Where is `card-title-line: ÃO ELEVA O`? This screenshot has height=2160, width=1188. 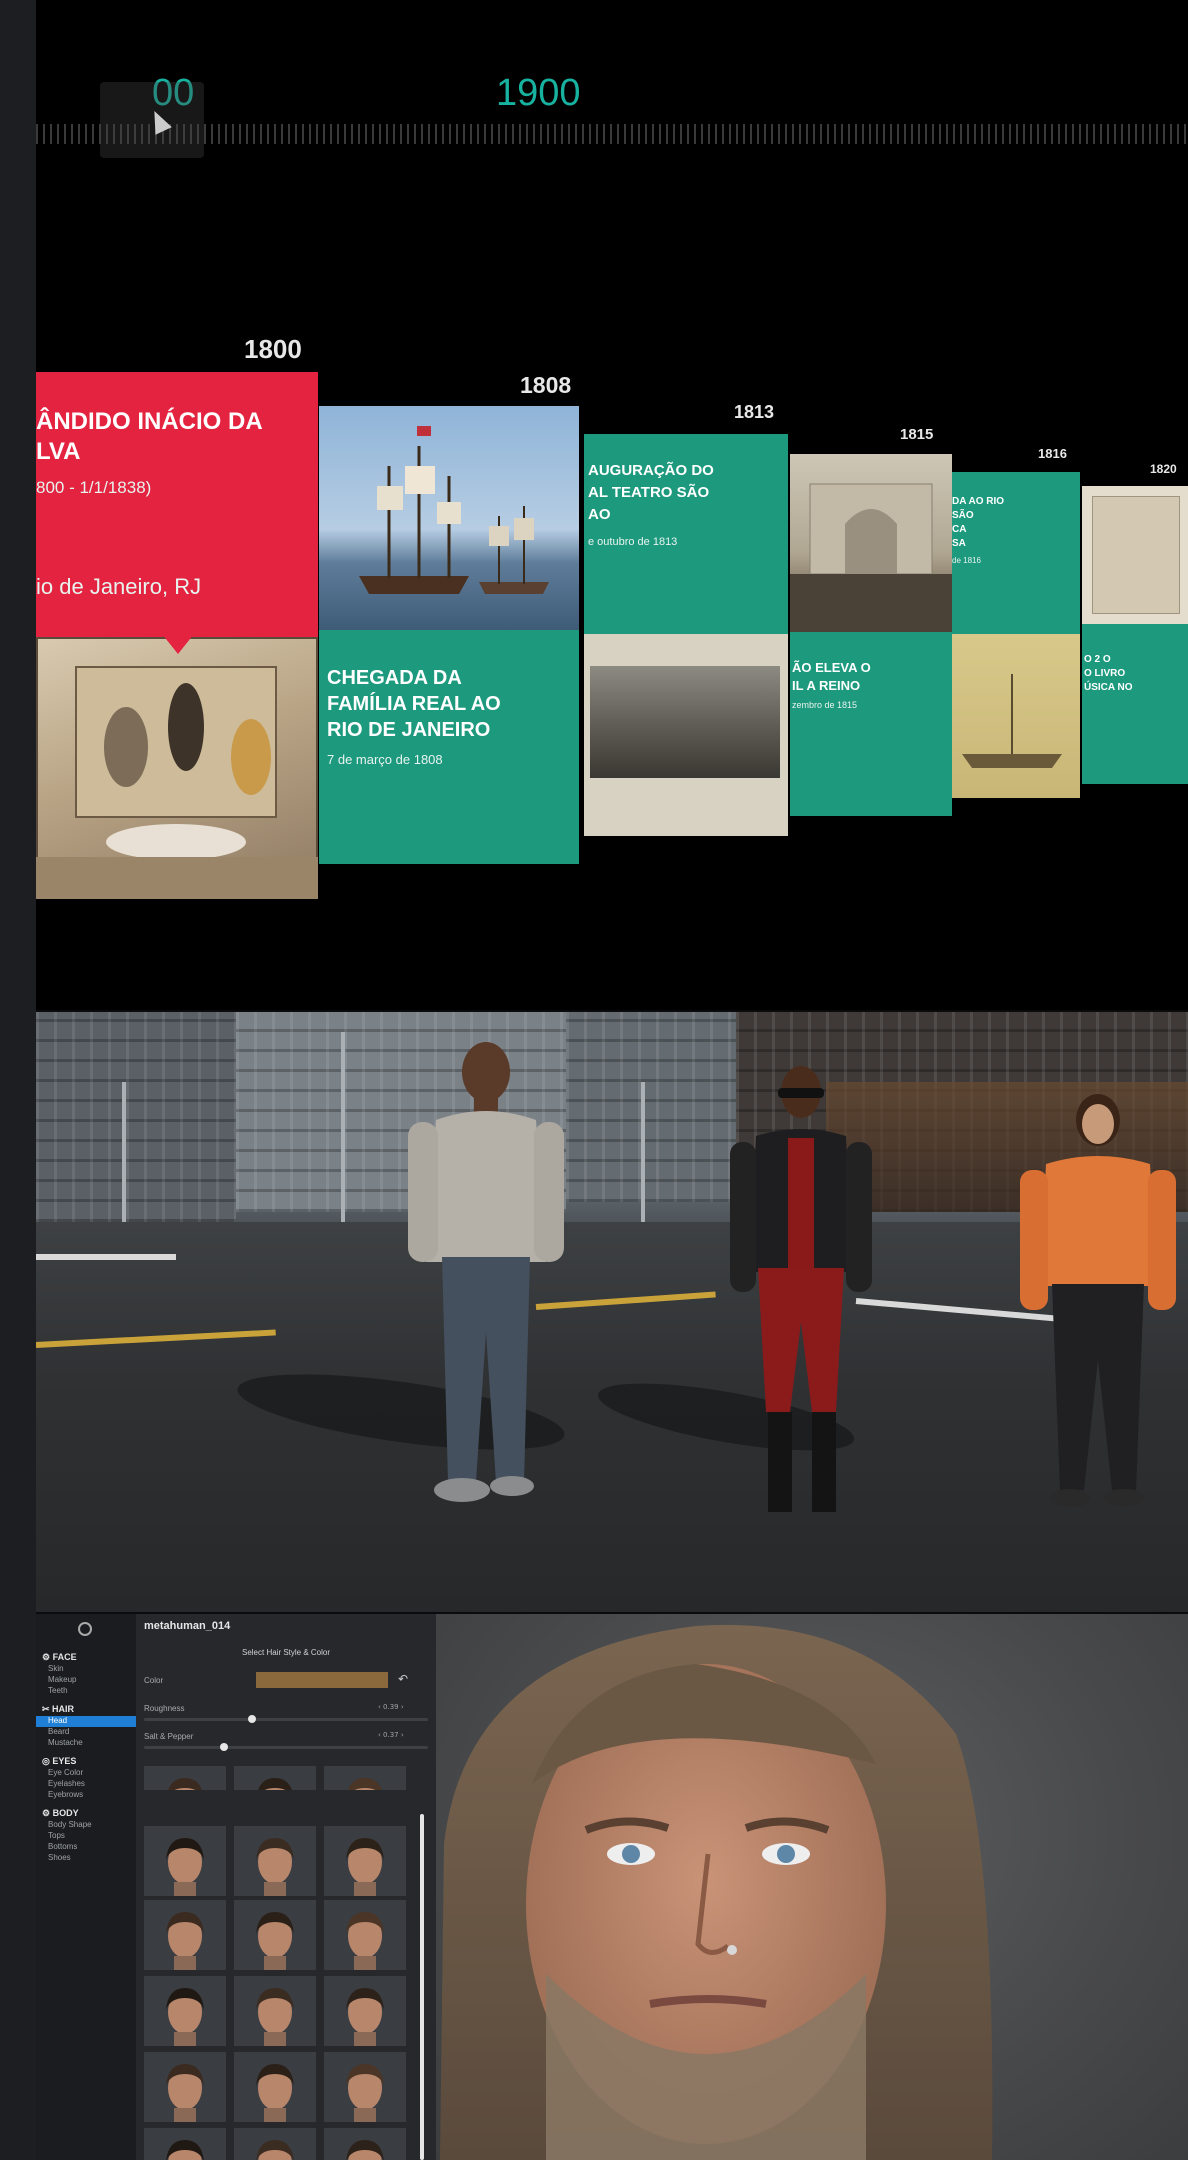
card-title-line: ÃO ELEVA O is located at coordinates (831, 667).